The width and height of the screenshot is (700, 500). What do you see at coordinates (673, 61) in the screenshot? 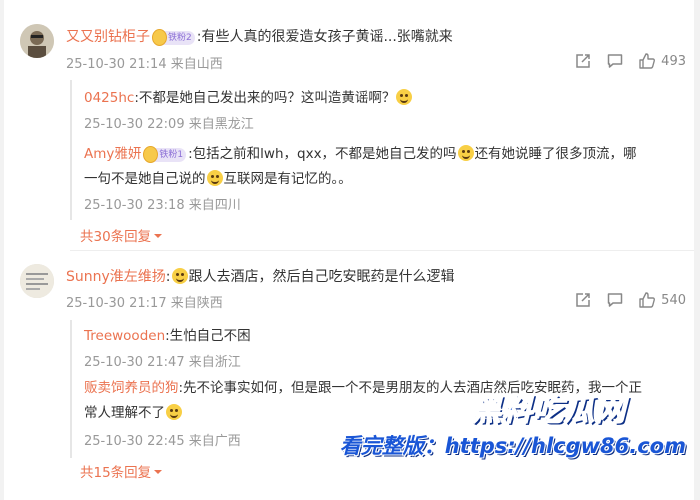
I see `like-count: 493` at bounding box center [673, 61].